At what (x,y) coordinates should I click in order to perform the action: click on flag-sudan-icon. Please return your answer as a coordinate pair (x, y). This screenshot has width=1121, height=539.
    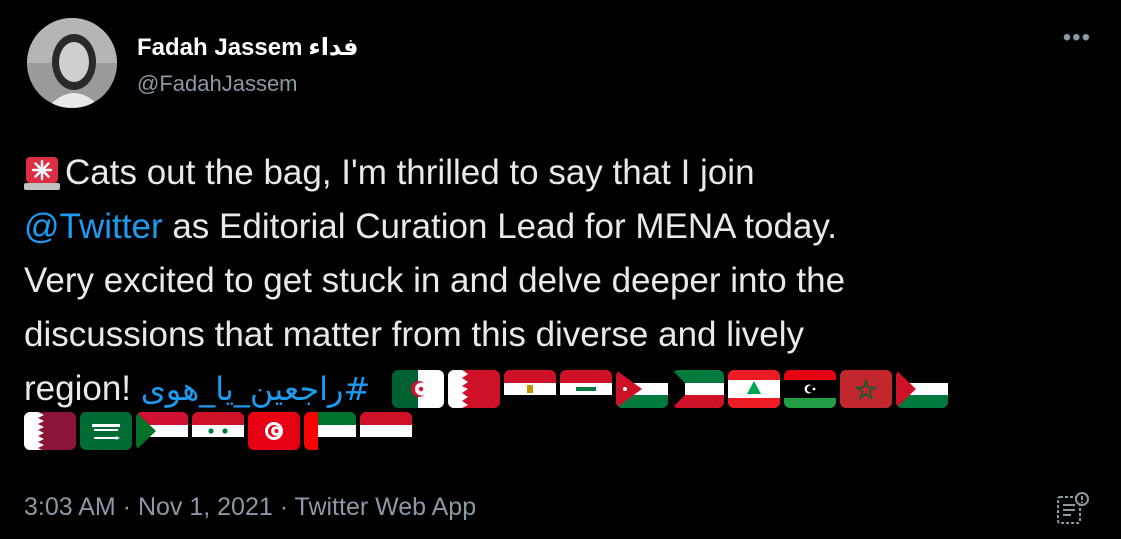
    Looking at the image, I should click on (162, 431).